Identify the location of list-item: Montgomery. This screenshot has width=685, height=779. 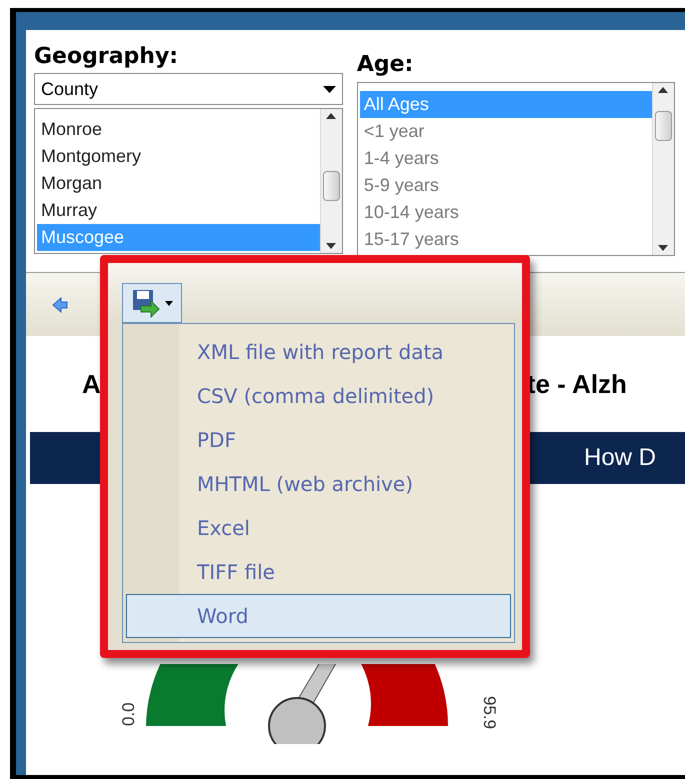
(178, 156).